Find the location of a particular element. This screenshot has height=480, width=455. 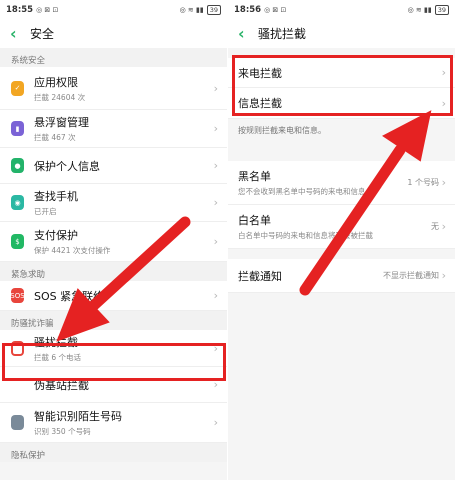

list-item-block-notify: 拦截通知 不显示拦截通知 › is located at coordinates (341, 276).